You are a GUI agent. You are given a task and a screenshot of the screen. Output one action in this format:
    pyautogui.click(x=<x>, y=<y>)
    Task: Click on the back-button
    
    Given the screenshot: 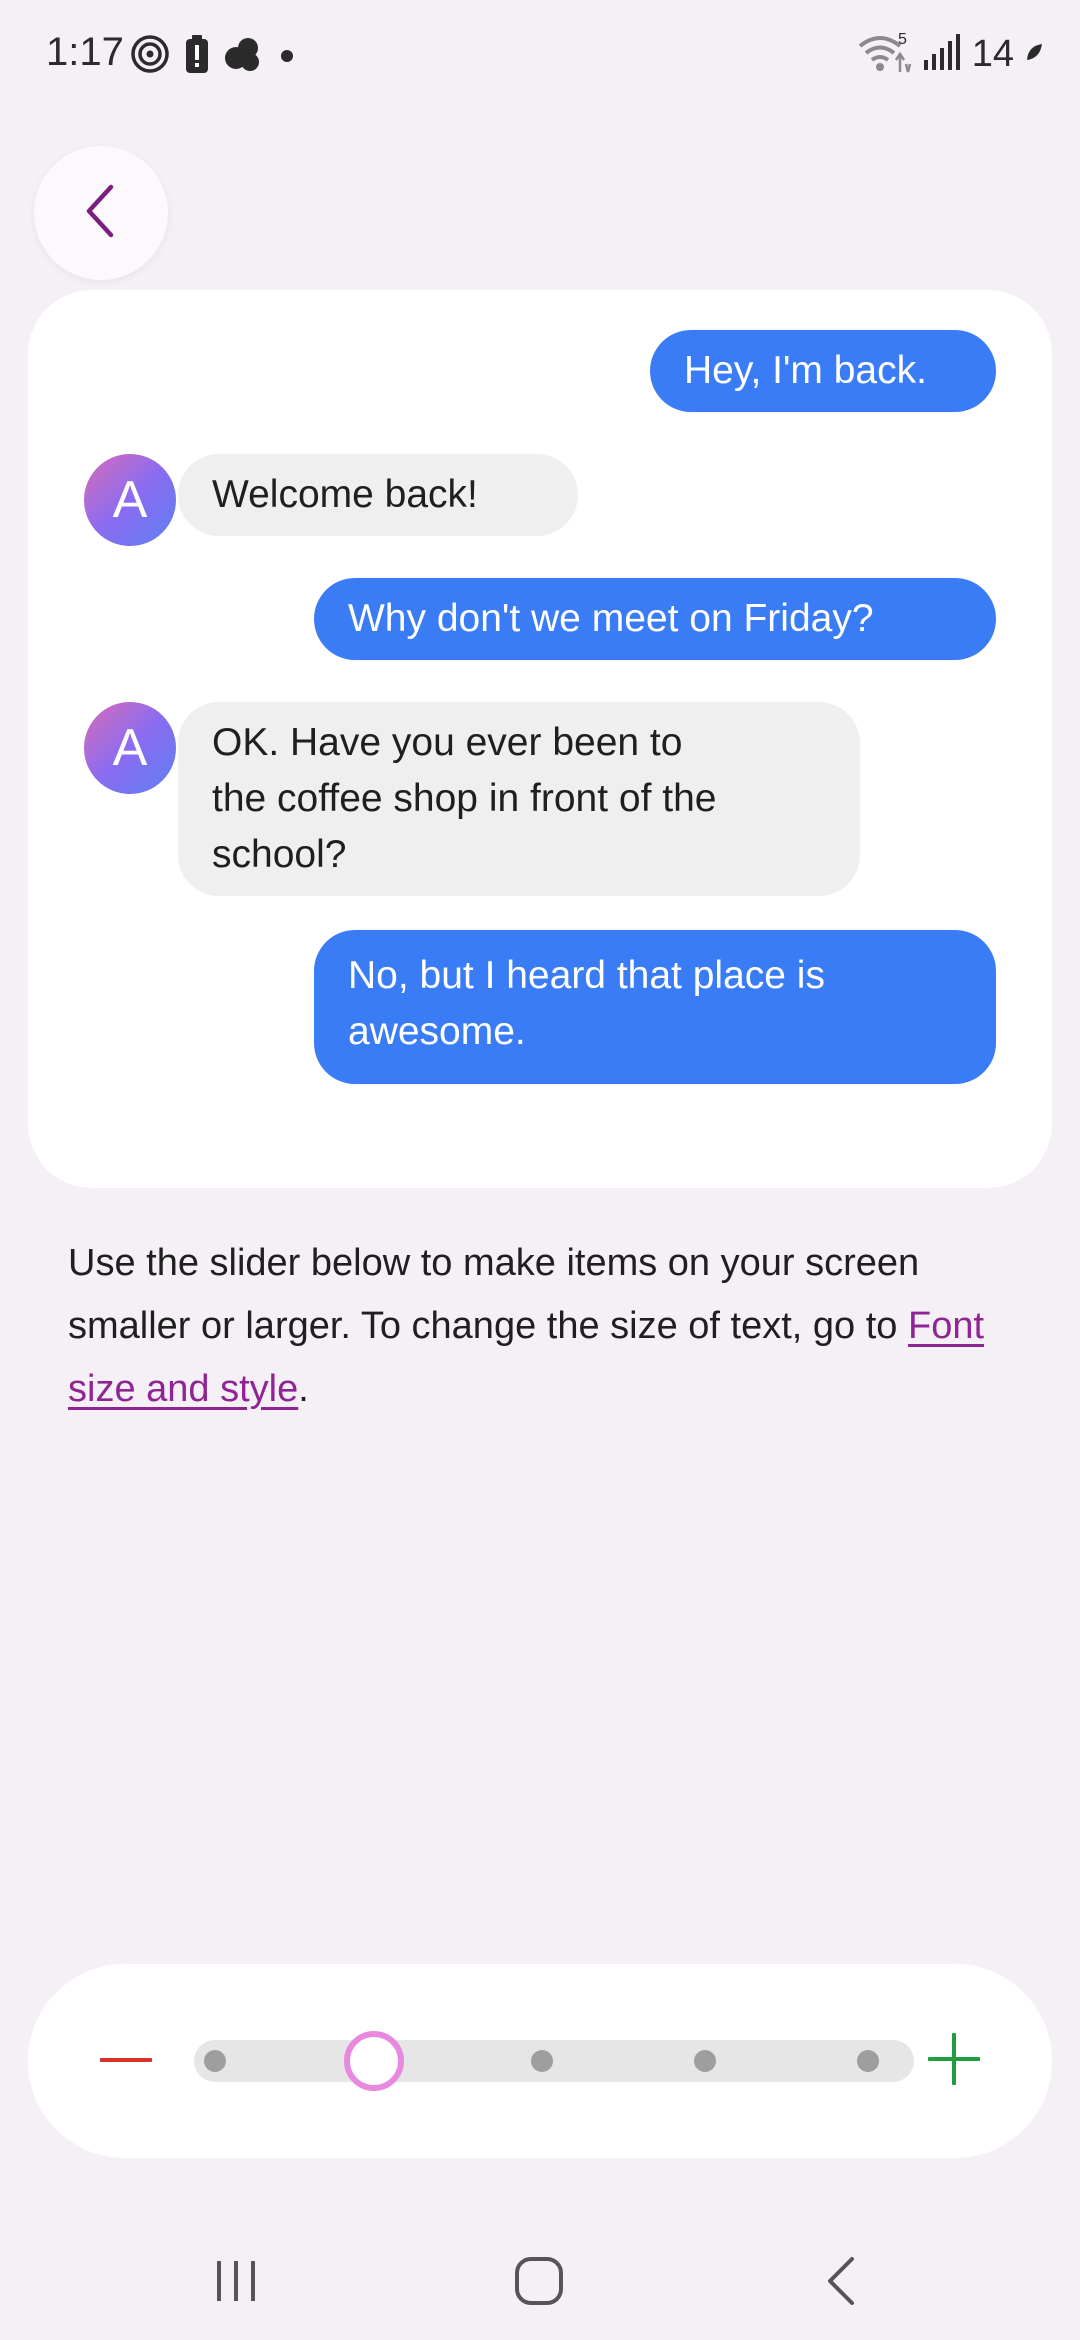 What is the action you would take?
    pyautogui.click(x=101, y=213)
    